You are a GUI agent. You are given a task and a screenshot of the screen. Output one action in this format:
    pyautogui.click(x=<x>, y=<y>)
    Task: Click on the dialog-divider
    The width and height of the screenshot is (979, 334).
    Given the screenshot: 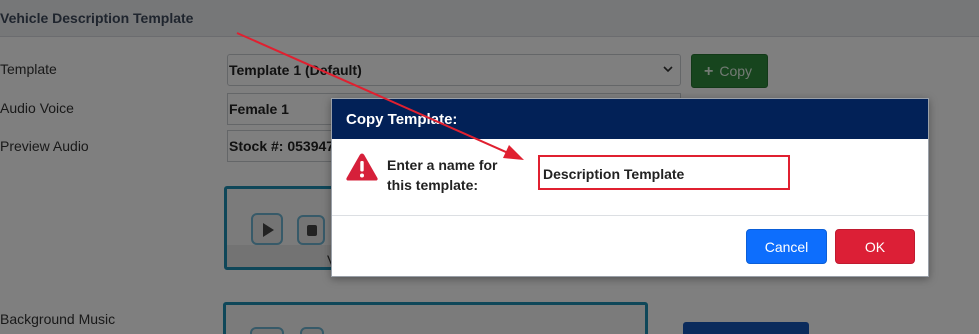 What is the action you would take?
    pyautogui.click(x=630, y=215)
    